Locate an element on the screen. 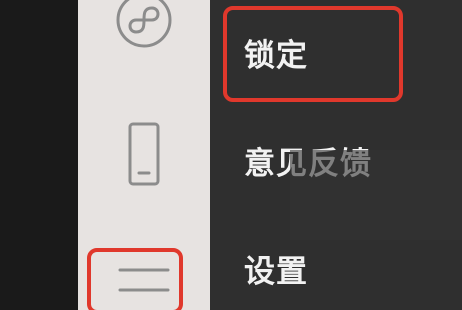 The width and height of the screenshot is (462, 310). menu-item-lock: 锁定 is located at coordinates (276, 56).